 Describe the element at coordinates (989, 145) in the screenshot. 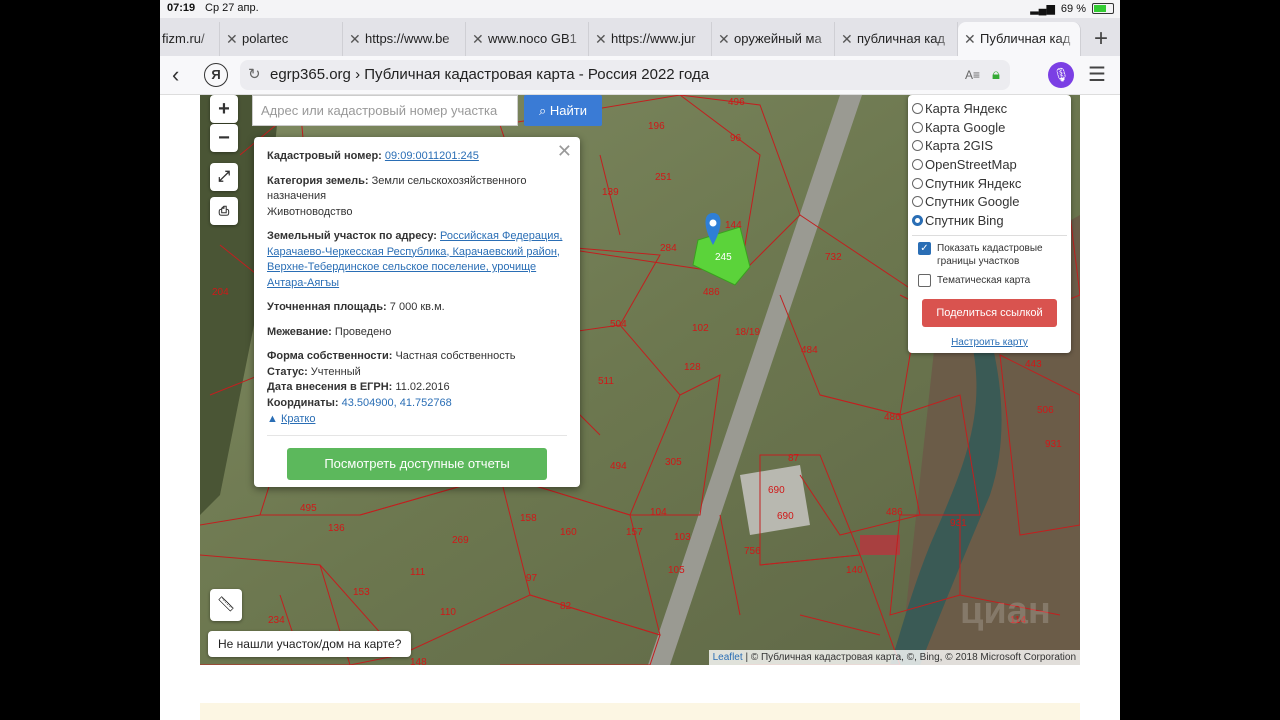

I see `layer-option: Карта 2GIS` at that location.